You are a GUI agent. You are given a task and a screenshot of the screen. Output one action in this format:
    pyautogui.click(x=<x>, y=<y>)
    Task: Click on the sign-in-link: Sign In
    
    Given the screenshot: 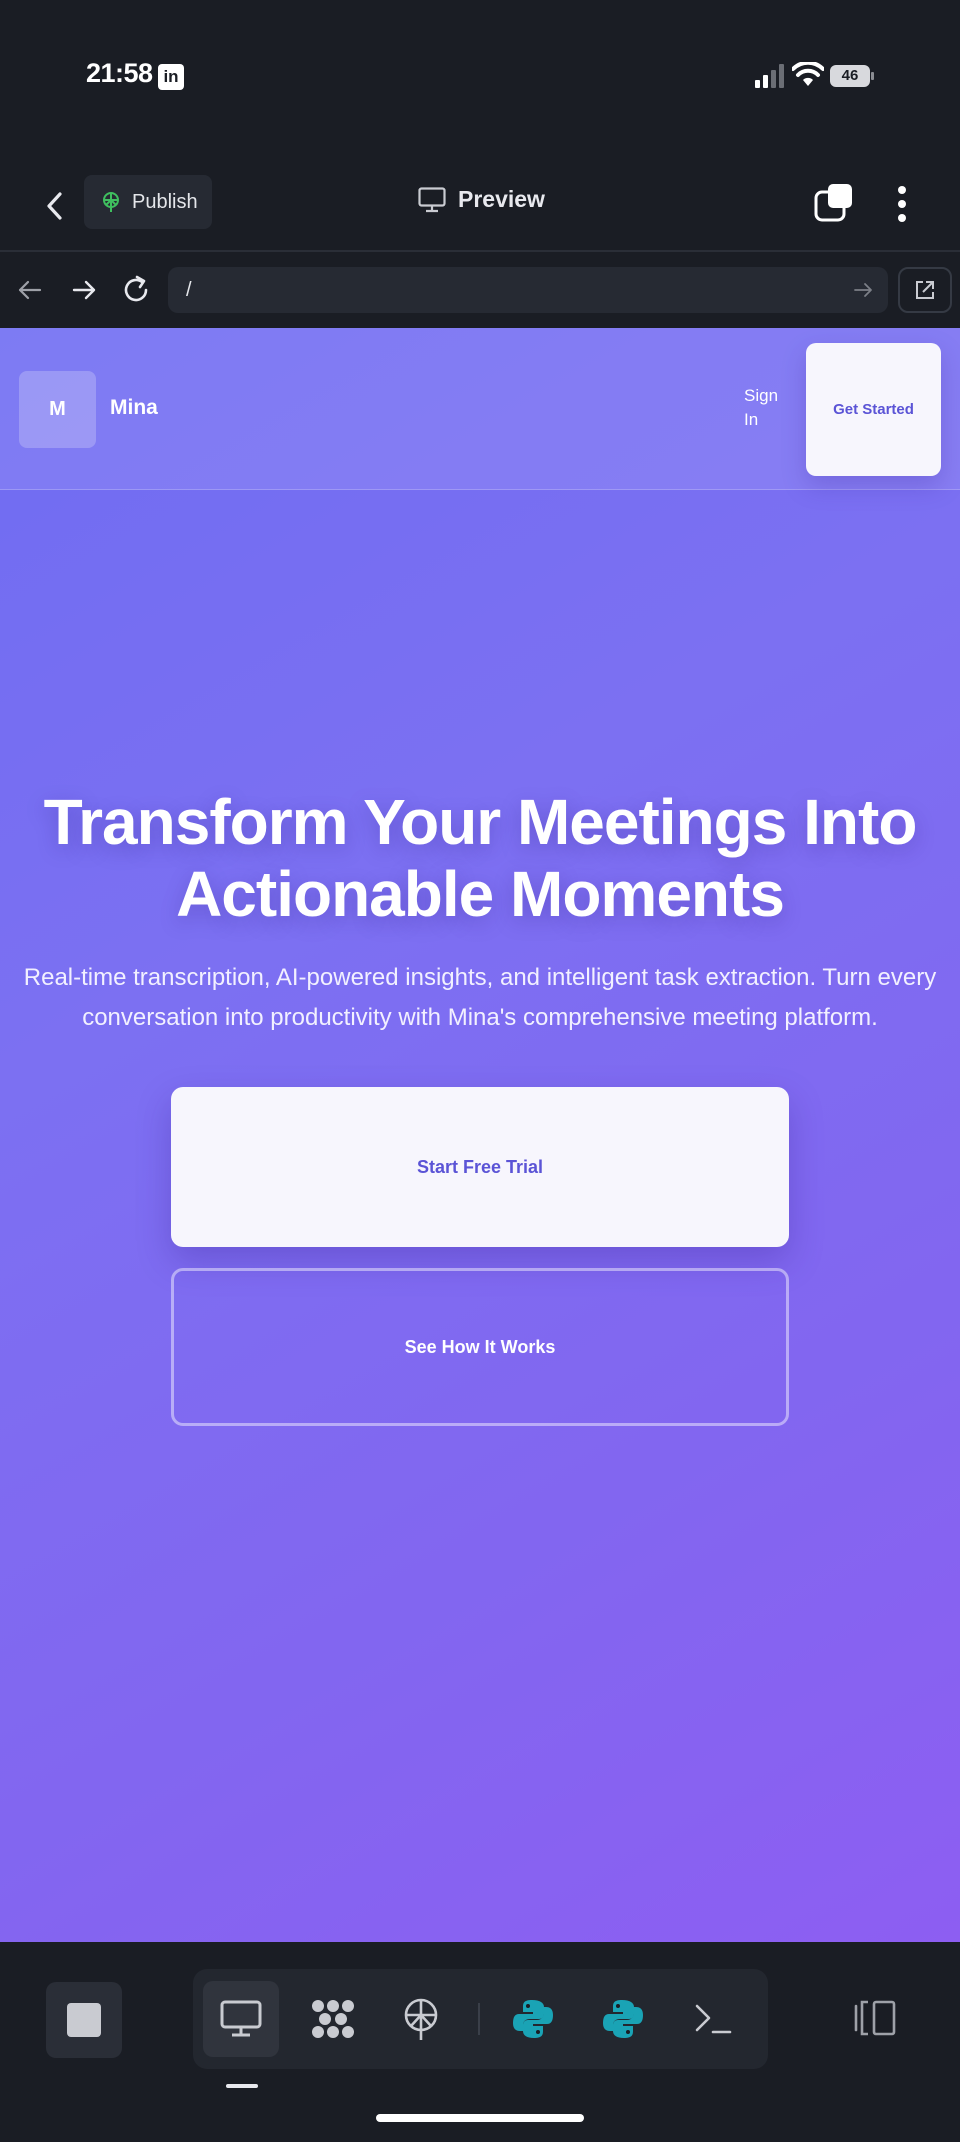 What is the action you would take?
    pyautogui.click(x=772, y=408)
    